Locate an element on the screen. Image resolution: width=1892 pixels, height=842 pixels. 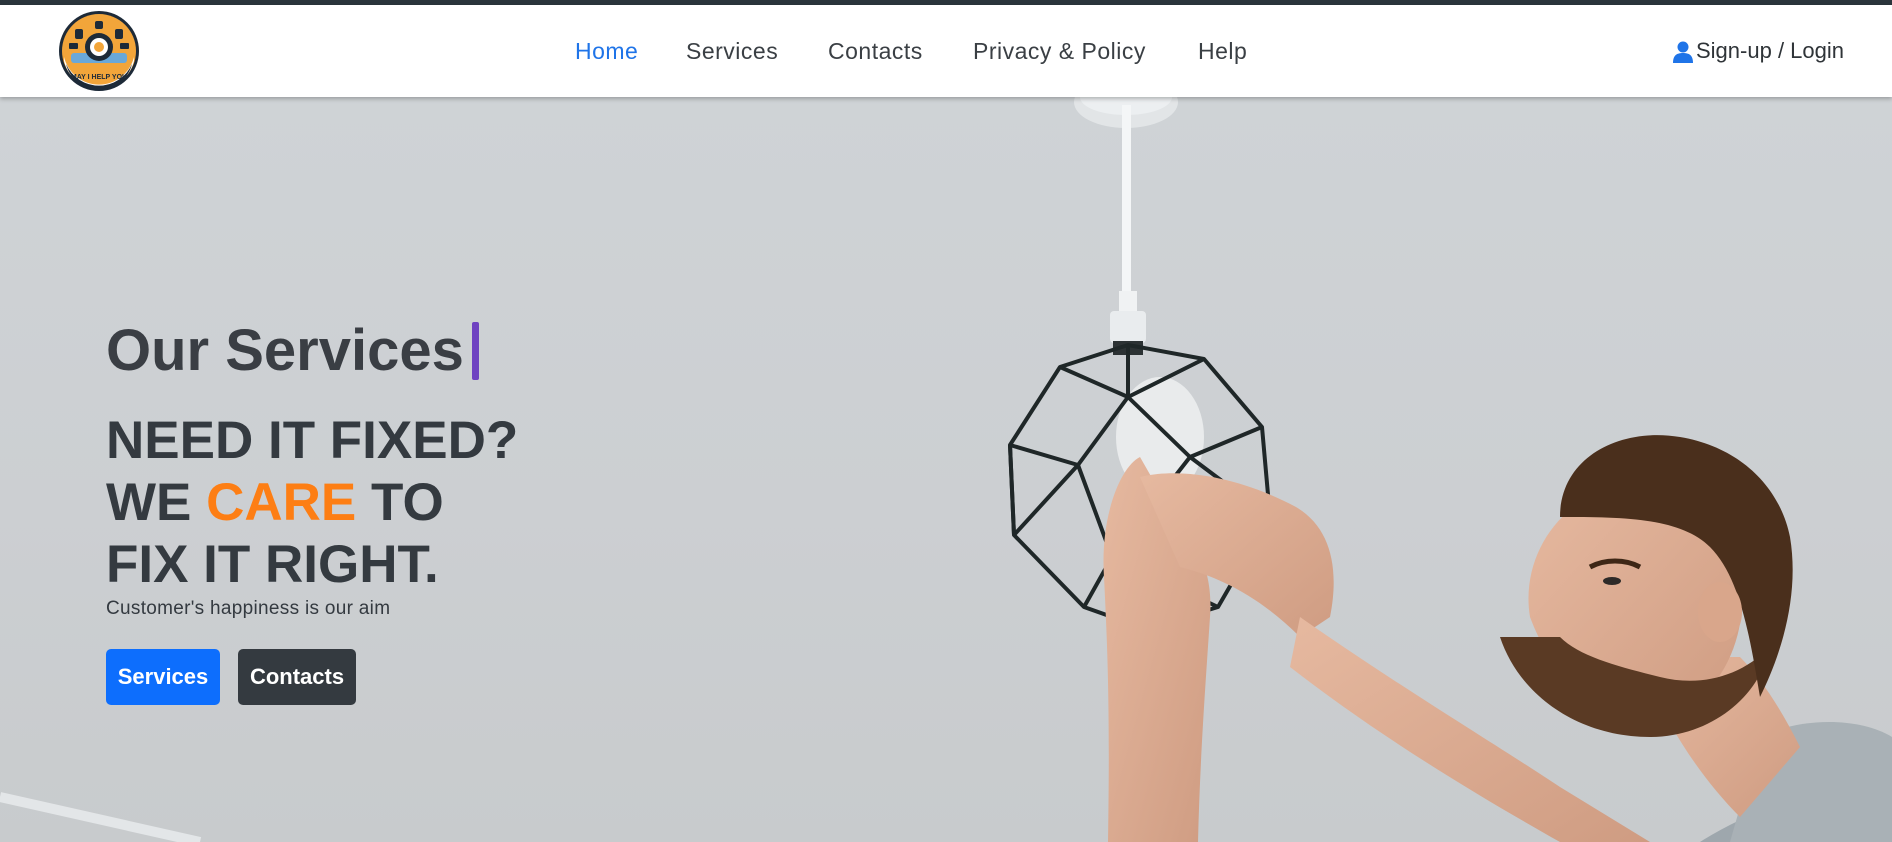
nav-link-privacy-policy: Privacy & Policy is located at coordinates (1059, 51).